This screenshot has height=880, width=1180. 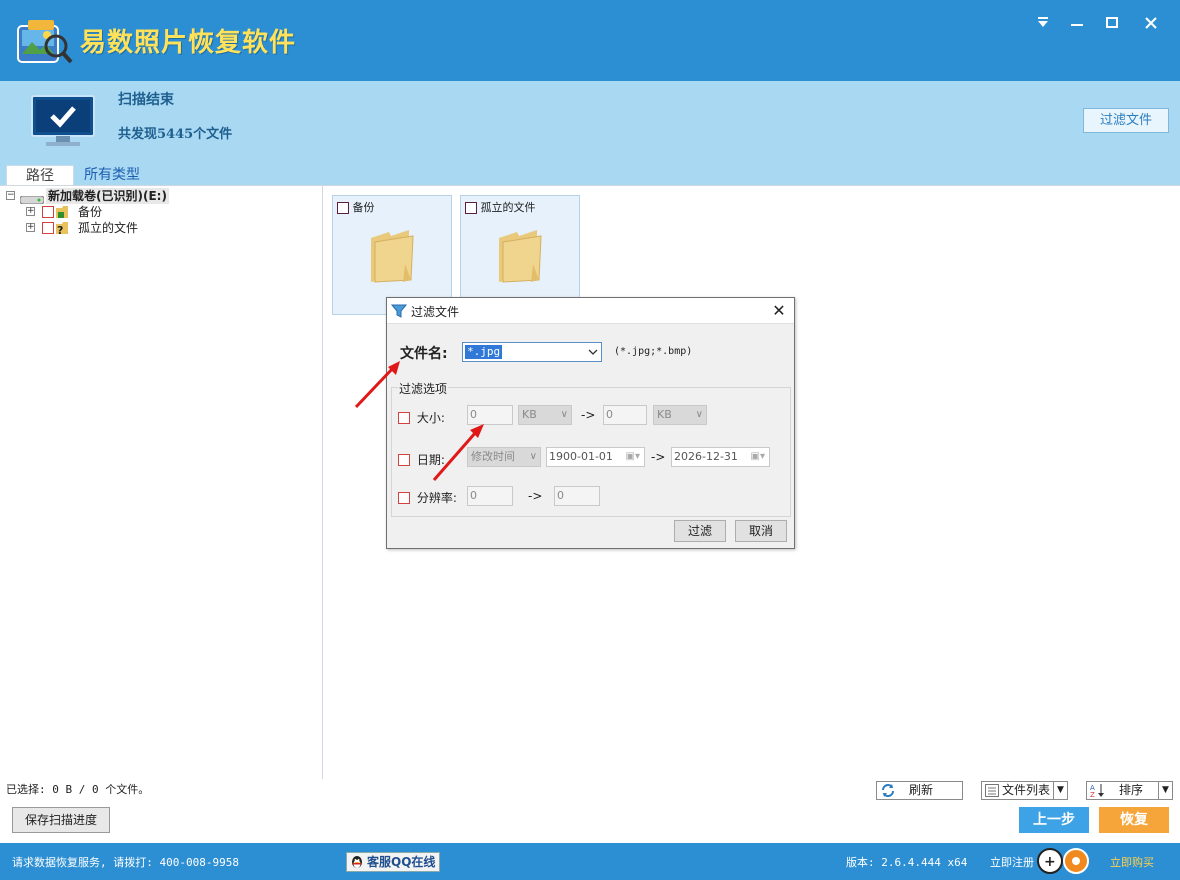 What do you see at coordinates (401, 862) in the screenshot?
I see `qq-support-label: 客服QQ在线` at bounding box center [401, 862].